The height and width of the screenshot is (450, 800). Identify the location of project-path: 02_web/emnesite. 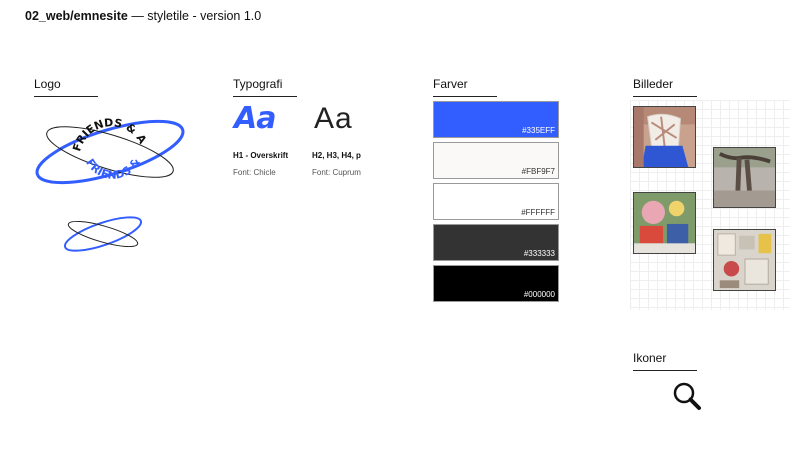
(76, 16).